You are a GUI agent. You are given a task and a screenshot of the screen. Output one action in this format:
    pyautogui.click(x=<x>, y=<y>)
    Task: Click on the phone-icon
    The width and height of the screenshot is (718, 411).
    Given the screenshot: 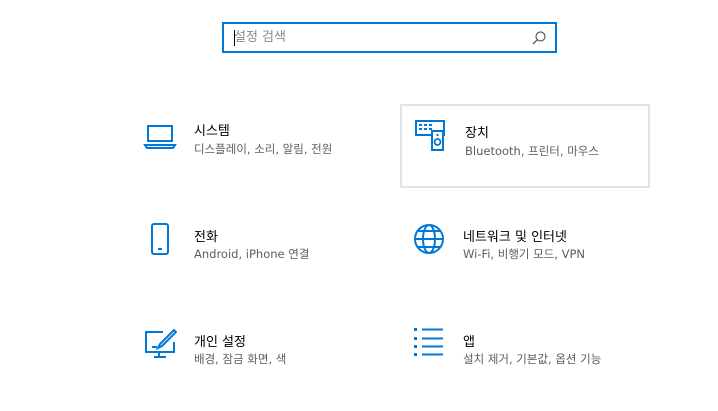 What is the action you would take?
    pyautogui.click(x=160, y=239)
    